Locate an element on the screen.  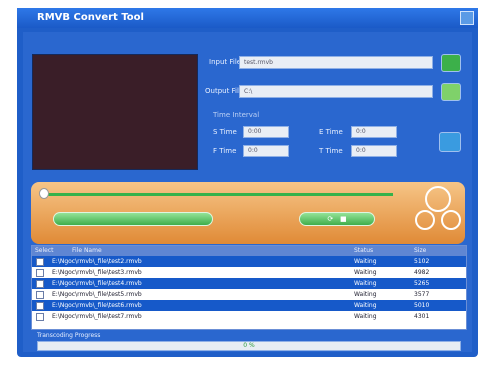
col-select: Select is located at coordinates (44, 251).